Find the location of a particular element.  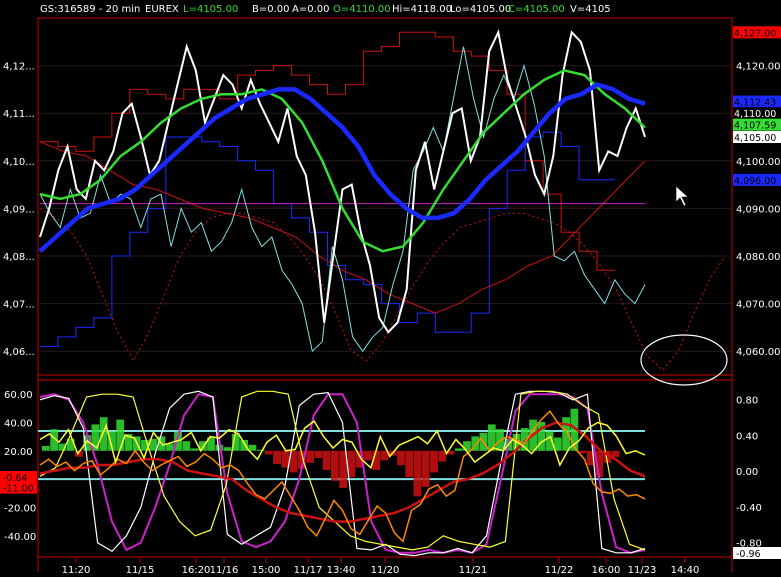

price-label-text: 4,105.00 is located at coordinates (755, 138).